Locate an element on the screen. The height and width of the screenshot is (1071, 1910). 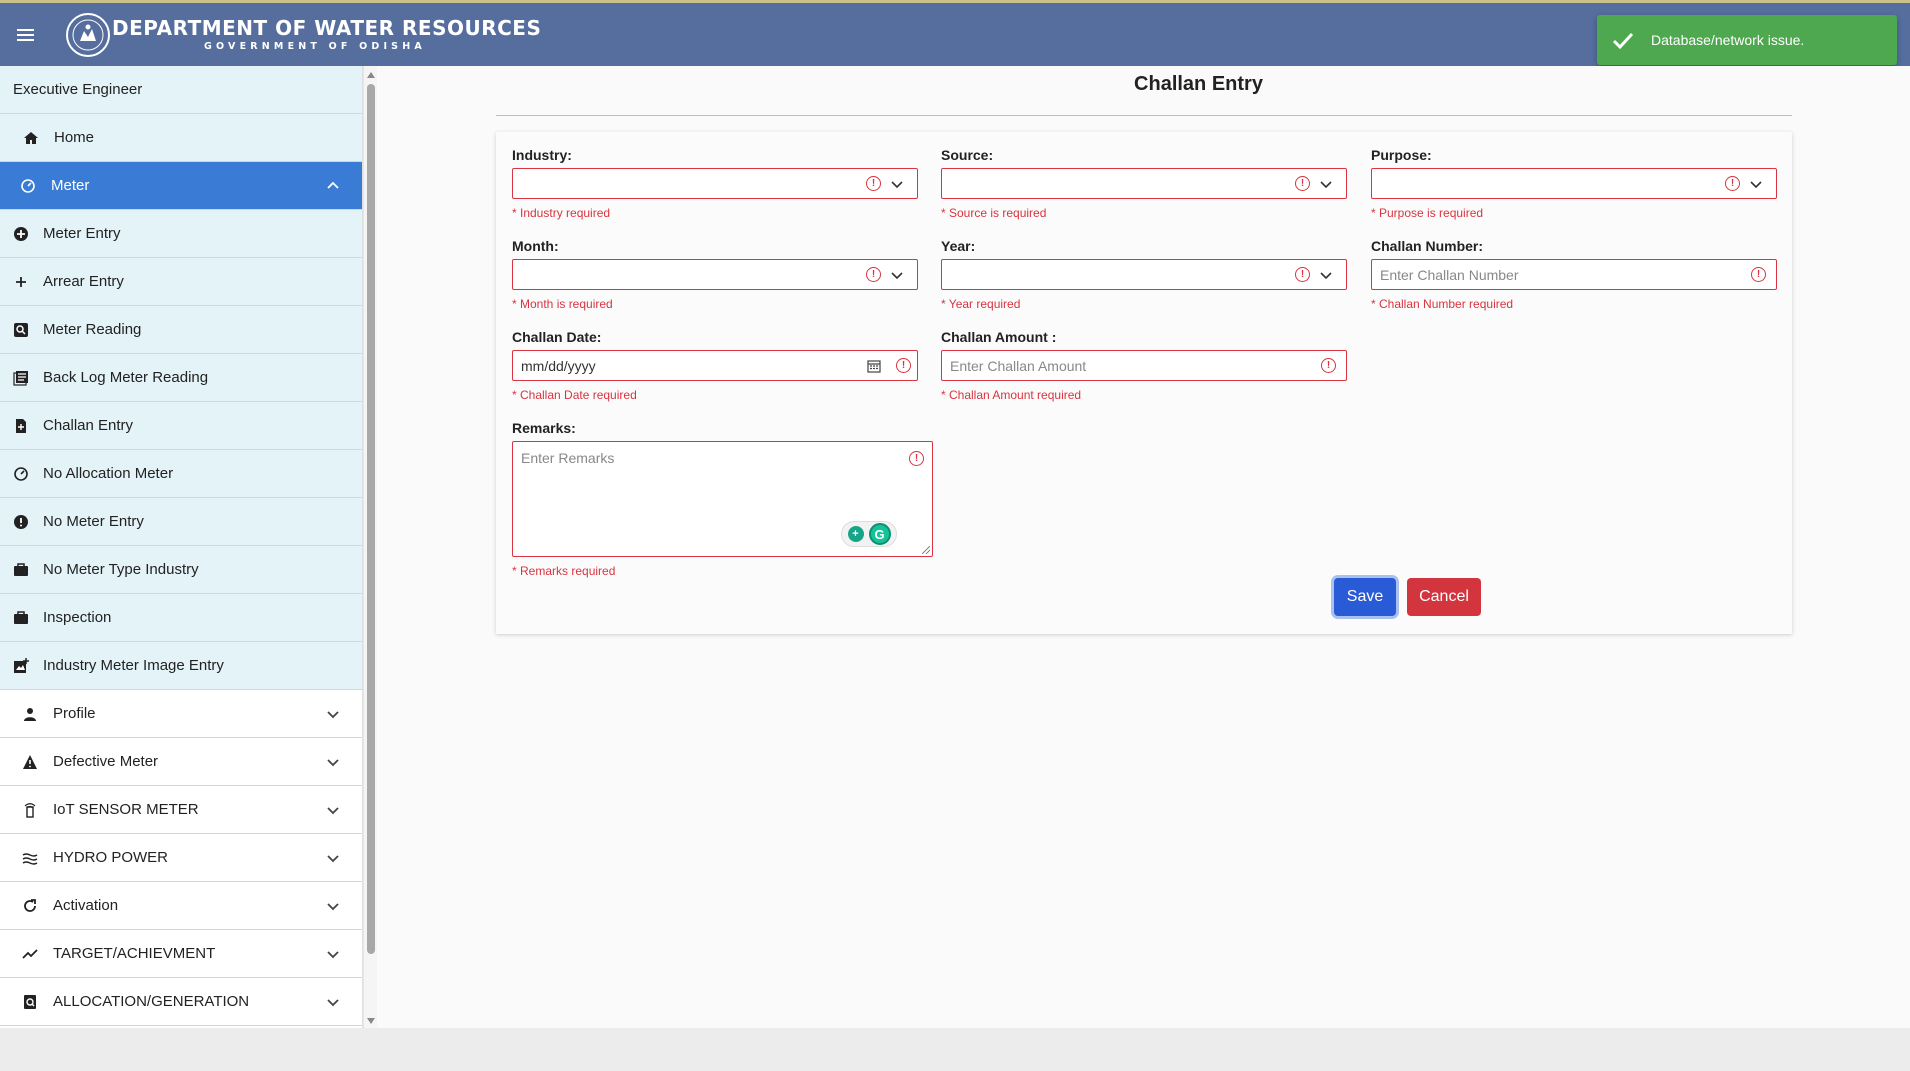
sidebar-item-label: ALLOCATION/GENERATION is located at coordinates (151, 1001).